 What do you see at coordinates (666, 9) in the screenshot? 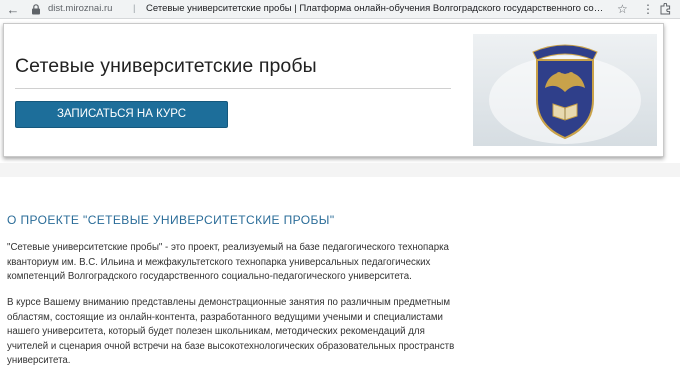
I see `extension-icon` at bounding box center [666, 9].